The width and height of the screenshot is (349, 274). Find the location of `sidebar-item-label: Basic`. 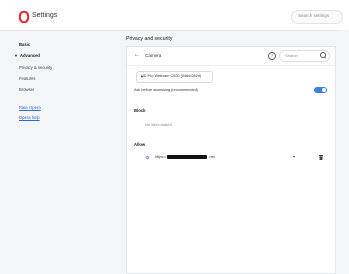

sidebar-item-label: Basic is located at coordinates (25, 44).